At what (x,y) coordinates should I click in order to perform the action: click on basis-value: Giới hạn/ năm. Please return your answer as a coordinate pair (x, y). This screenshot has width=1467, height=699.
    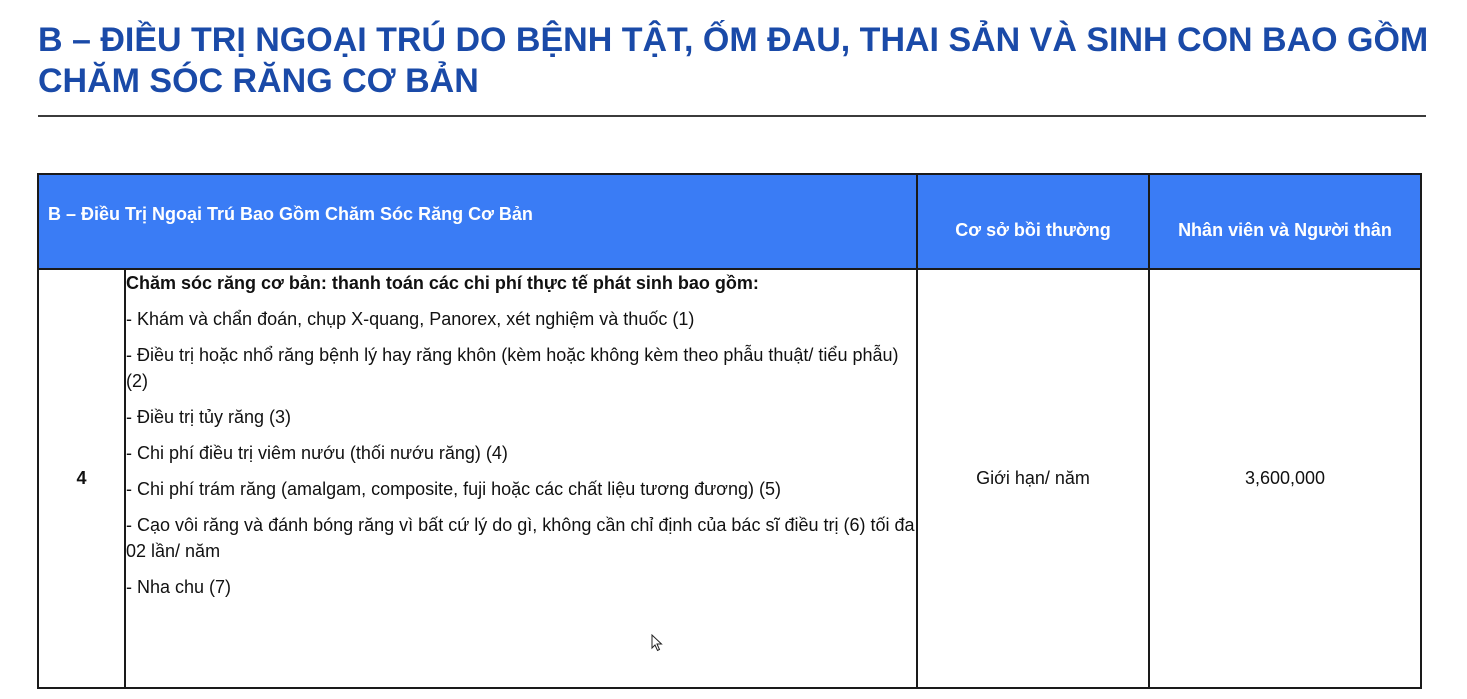
    Looking at the image, I should click on (1033, 478).